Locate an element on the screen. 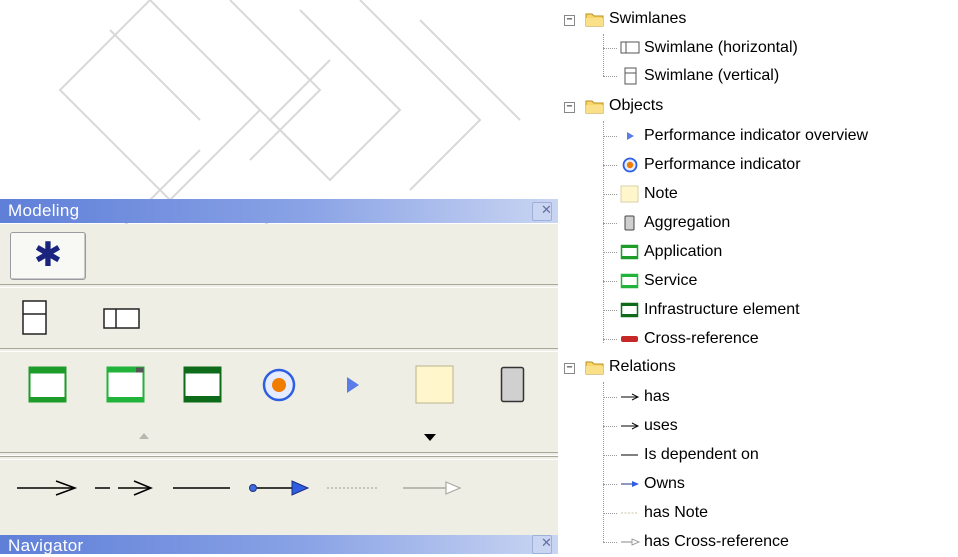 The width and height of the screenshot is (958, 557). has-arrow-icon is located at coordinates (630, 397).